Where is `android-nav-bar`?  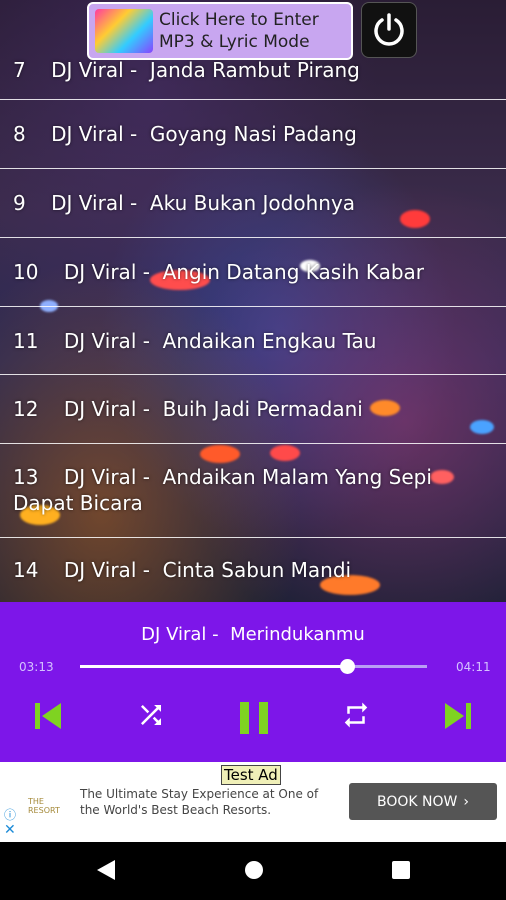
android-nav-bar is located at coordinates (253, 871).